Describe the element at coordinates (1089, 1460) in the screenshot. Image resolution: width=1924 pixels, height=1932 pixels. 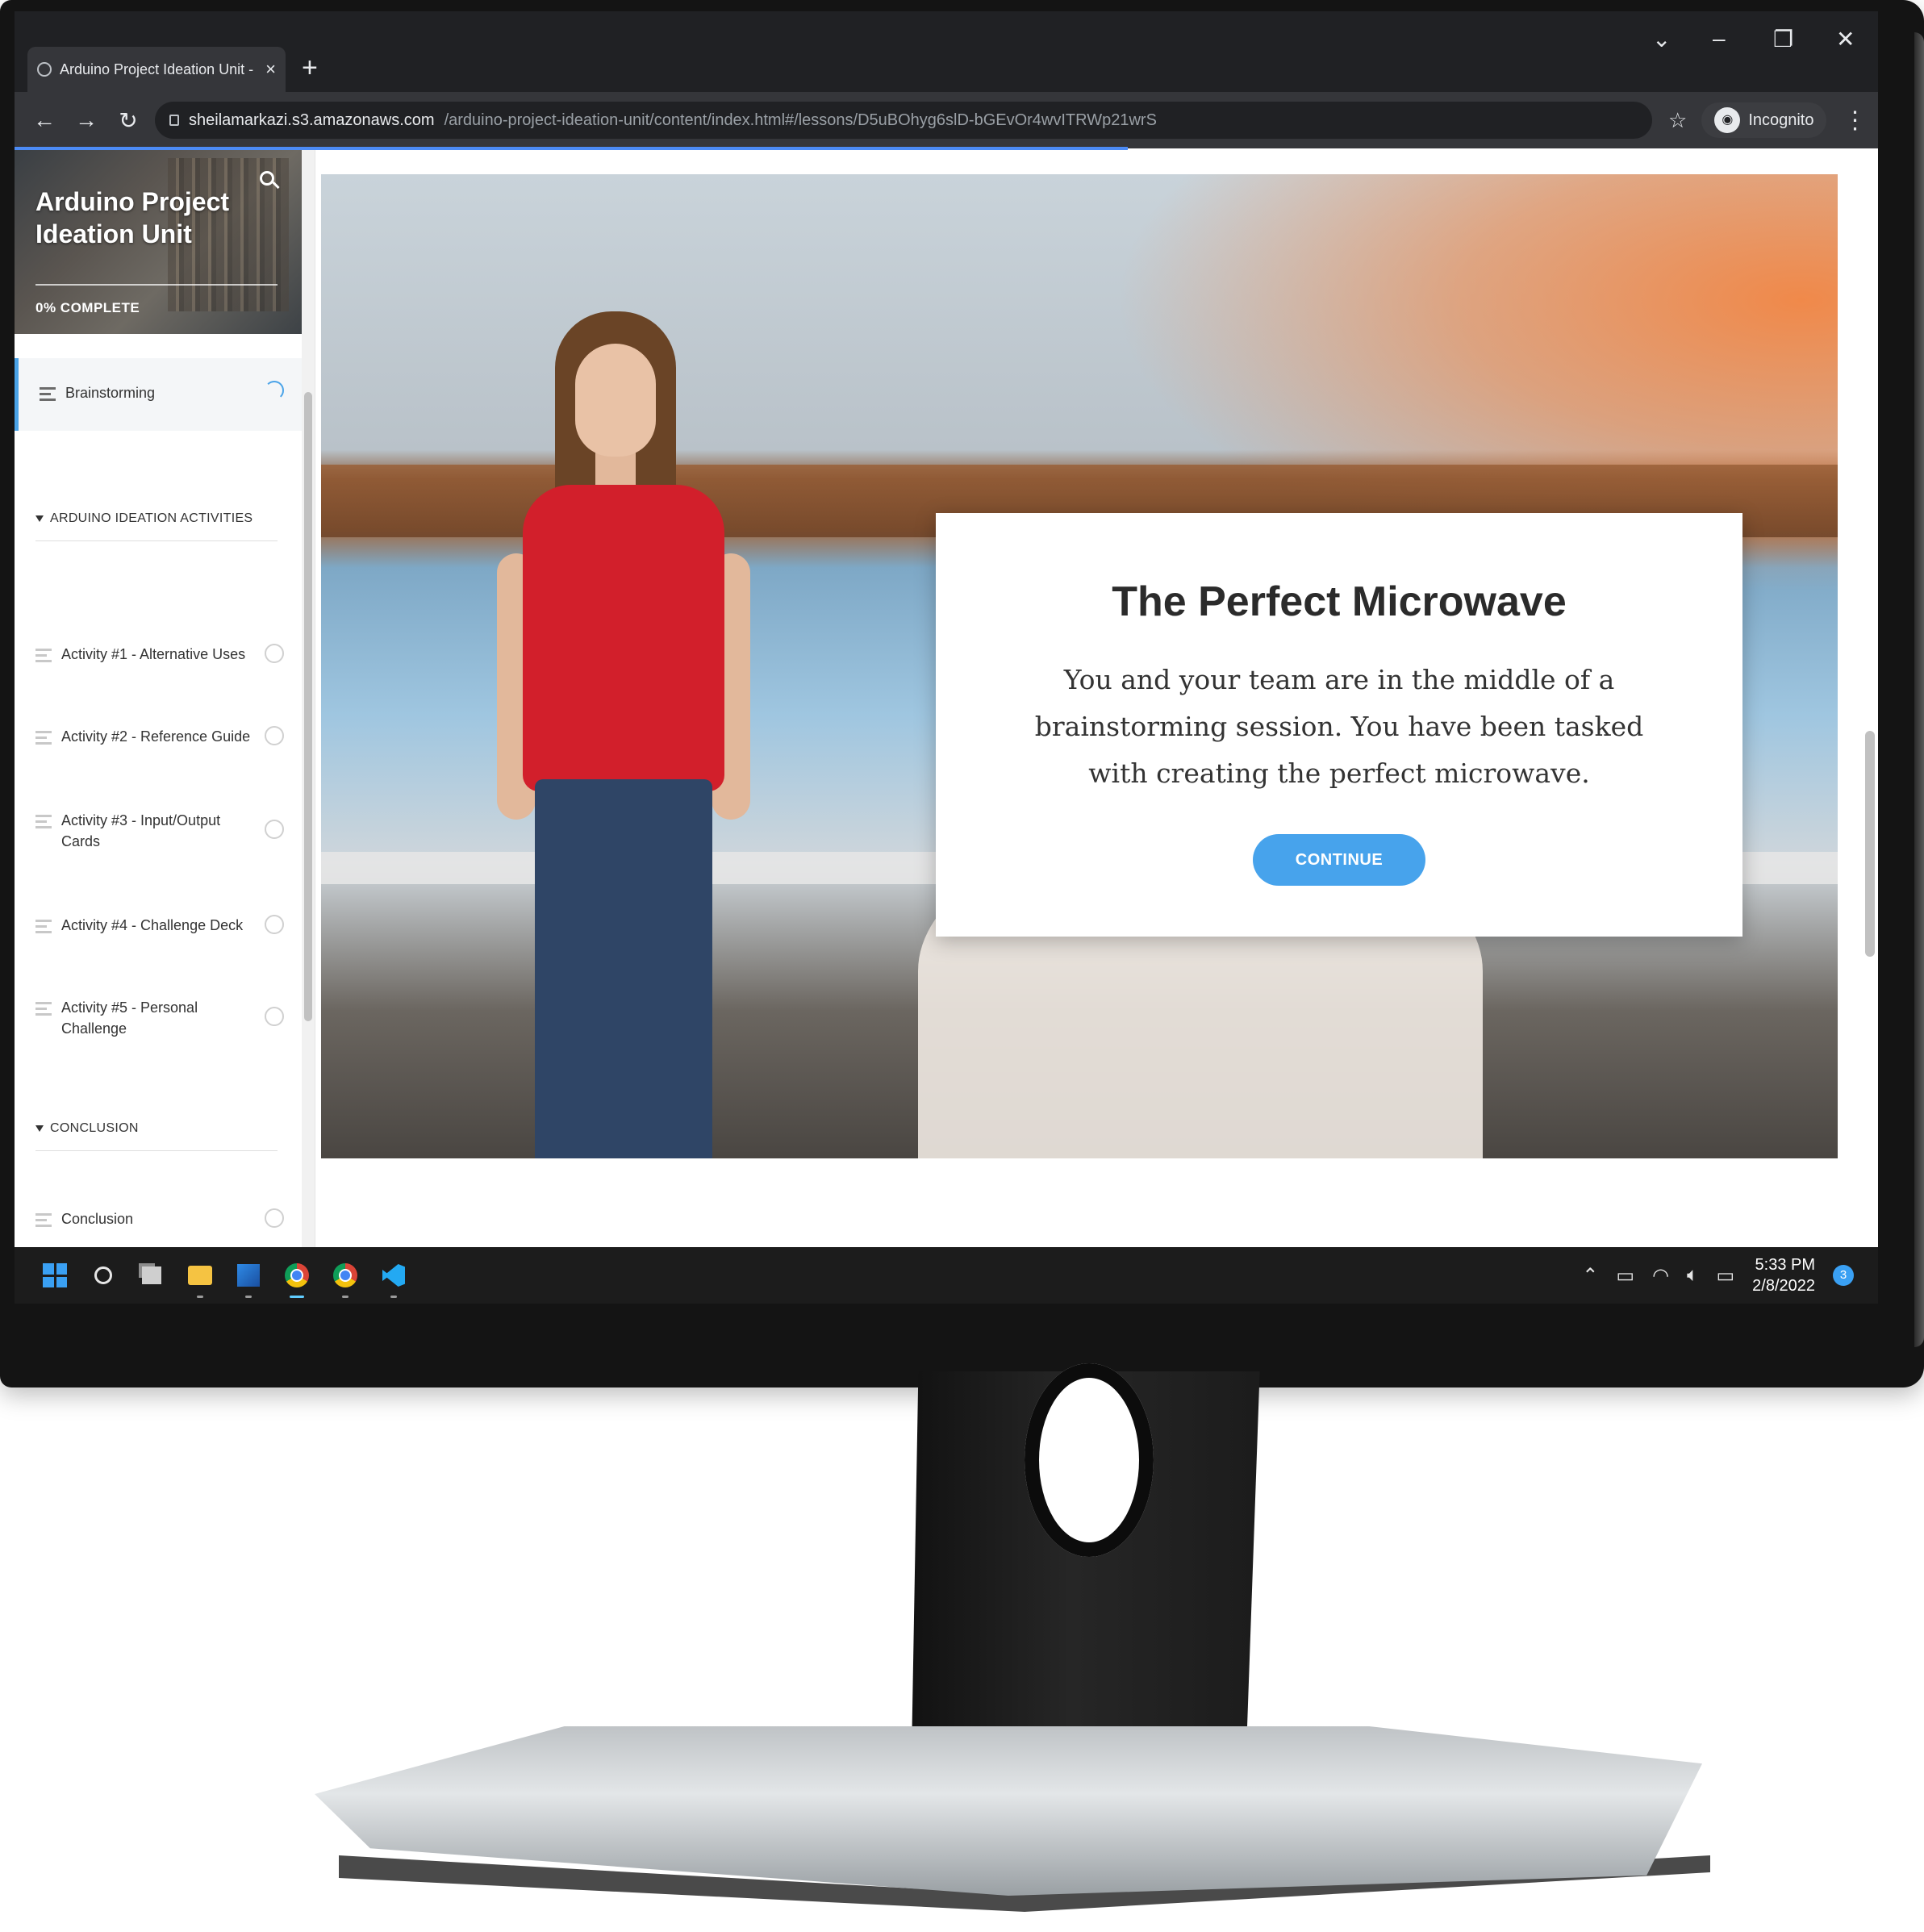
I see `monitor-stand-cable-hole` at that location.